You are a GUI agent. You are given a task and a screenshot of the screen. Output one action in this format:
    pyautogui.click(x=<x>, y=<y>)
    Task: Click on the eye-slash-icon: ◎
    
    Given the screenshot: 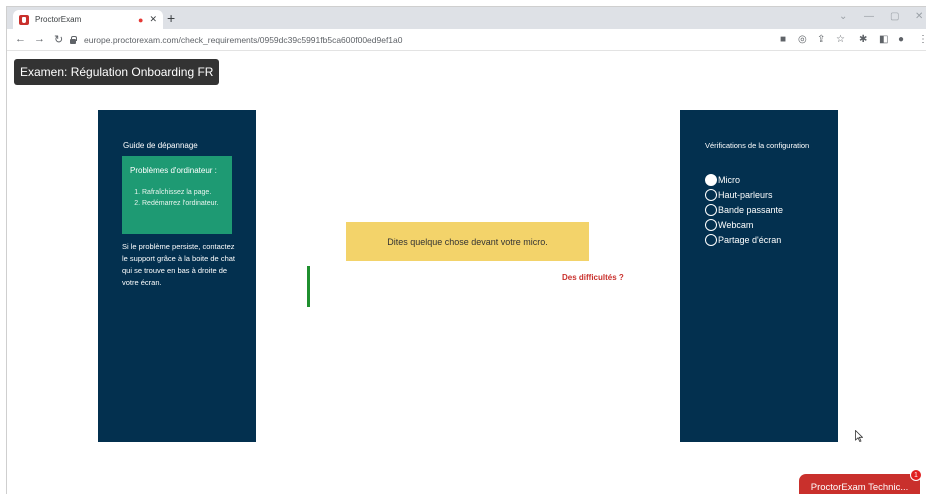 What is the action you would take?
    pyautogui.click(x=802, y=40)
    